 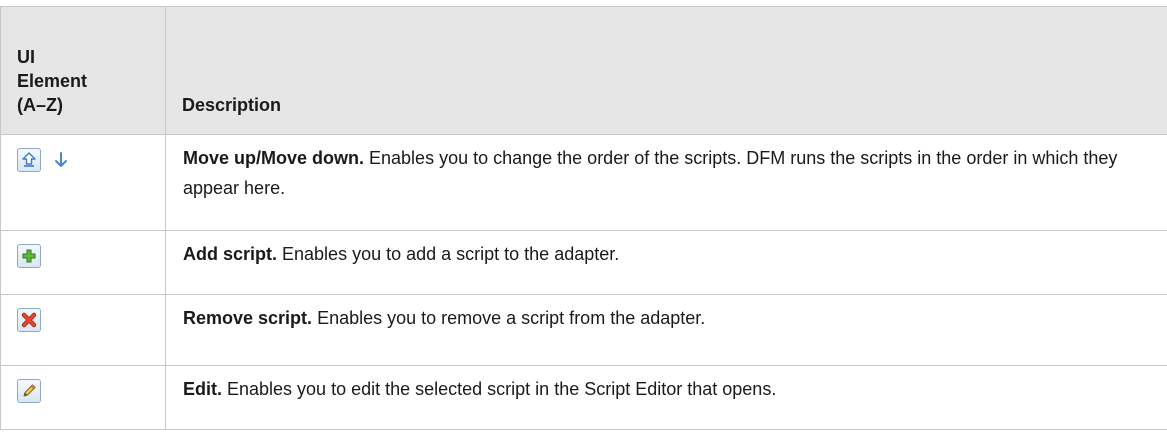 I want to click on add-icon, so click(x=29, y=256).